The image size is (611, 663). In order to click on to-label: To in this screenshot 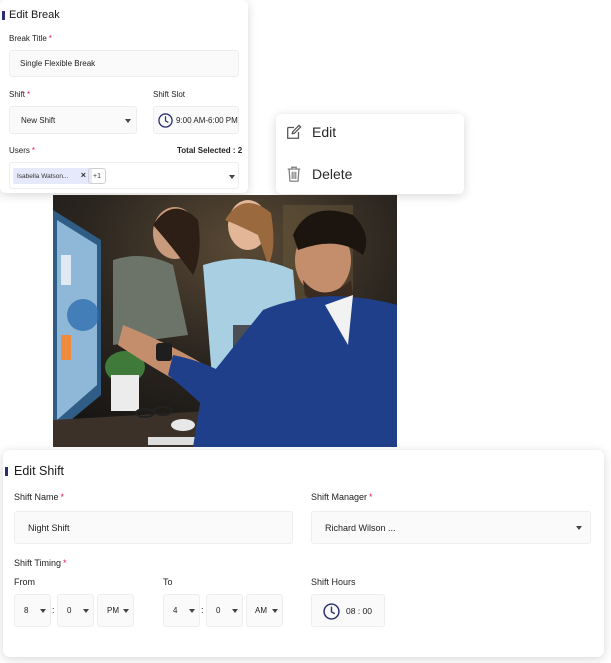, I will do `click(168, 582)`.